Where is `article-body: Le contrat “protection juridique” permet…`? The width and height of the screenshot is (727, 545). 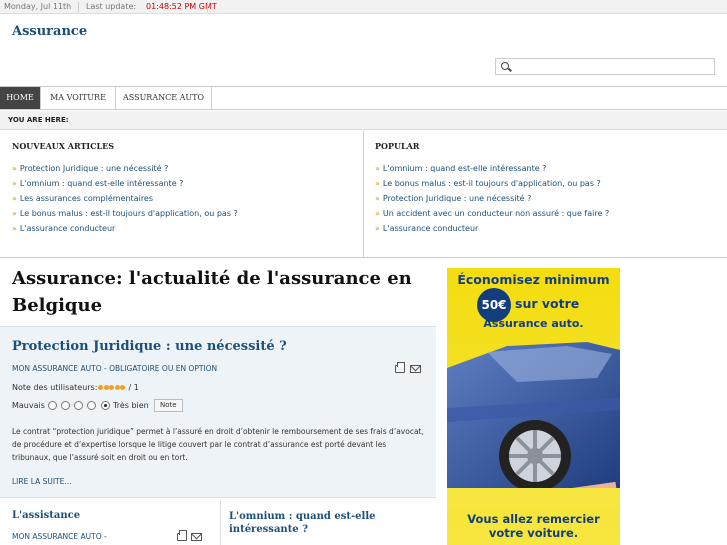 article-body: Le contrat “protection juridique” permet… is located at coordinates (218, 444).